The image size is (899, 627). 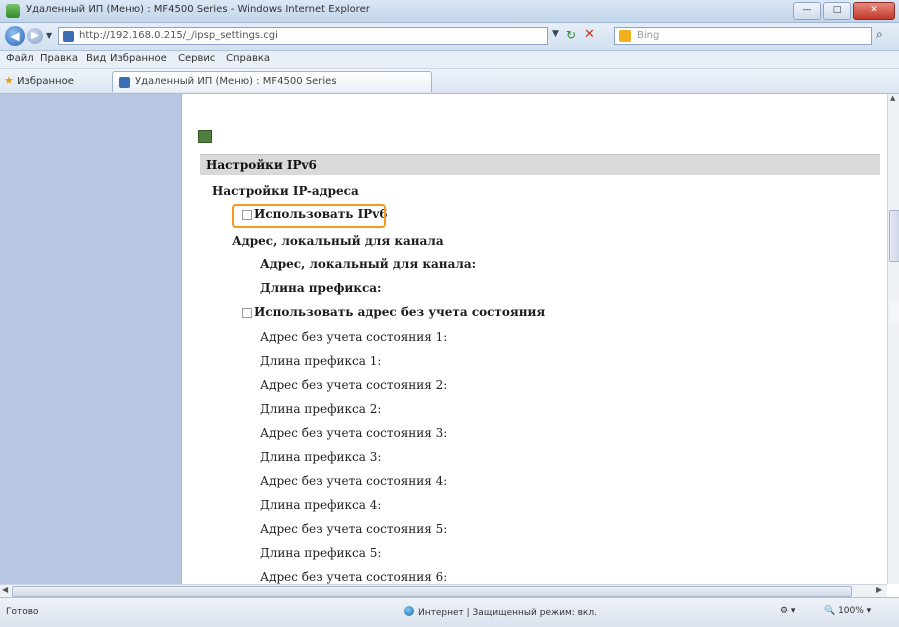 I want to click on stateless-address-1-label: Адрес без учета состояния 1:, so click(x=354, y=337).